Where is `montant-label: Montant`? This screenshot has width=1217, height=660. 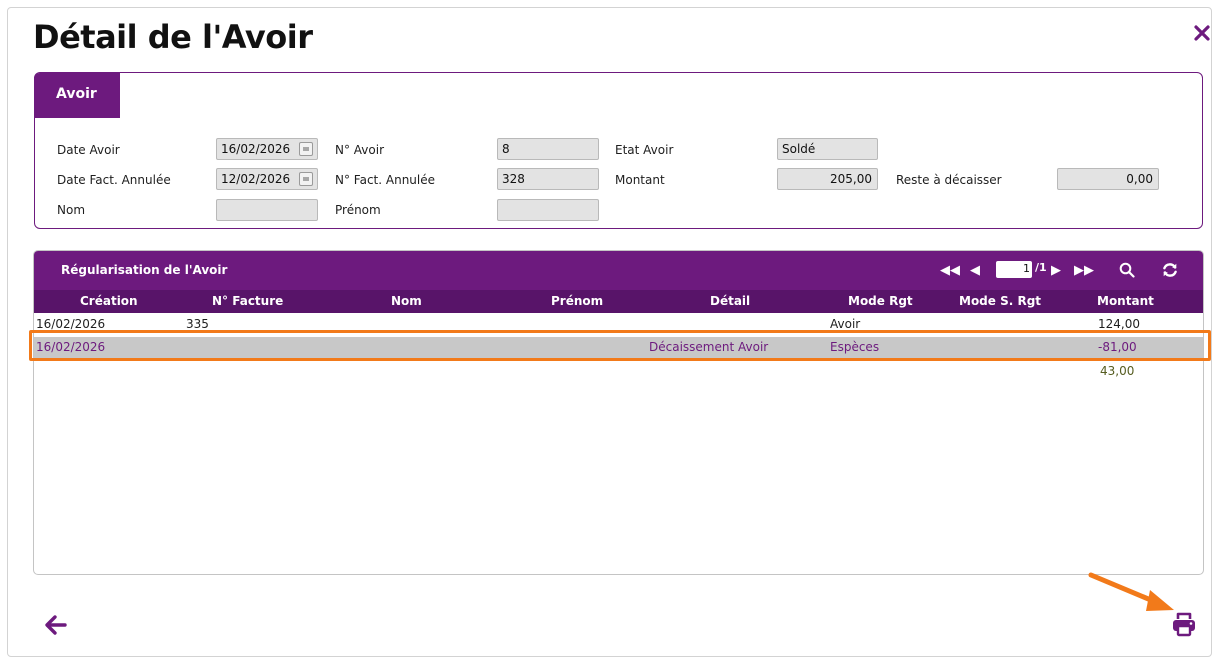 montant-label: Montant is located at coordinates (640, 180).